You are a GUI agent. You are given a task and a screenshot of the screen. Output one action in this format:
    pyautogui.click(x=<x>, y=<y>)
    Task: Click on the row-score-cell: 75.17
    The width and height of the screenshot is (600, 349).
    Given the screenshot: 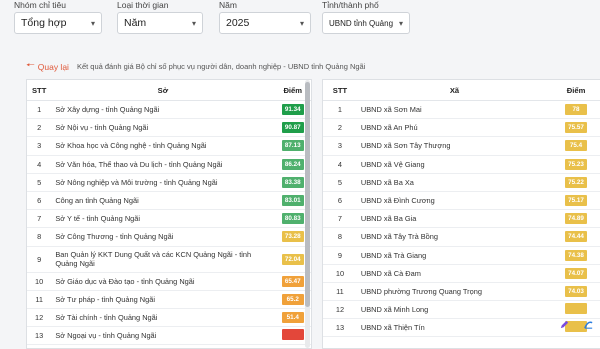 What is the action you would take?
    pyautogui.click(x=576, y=201)
    